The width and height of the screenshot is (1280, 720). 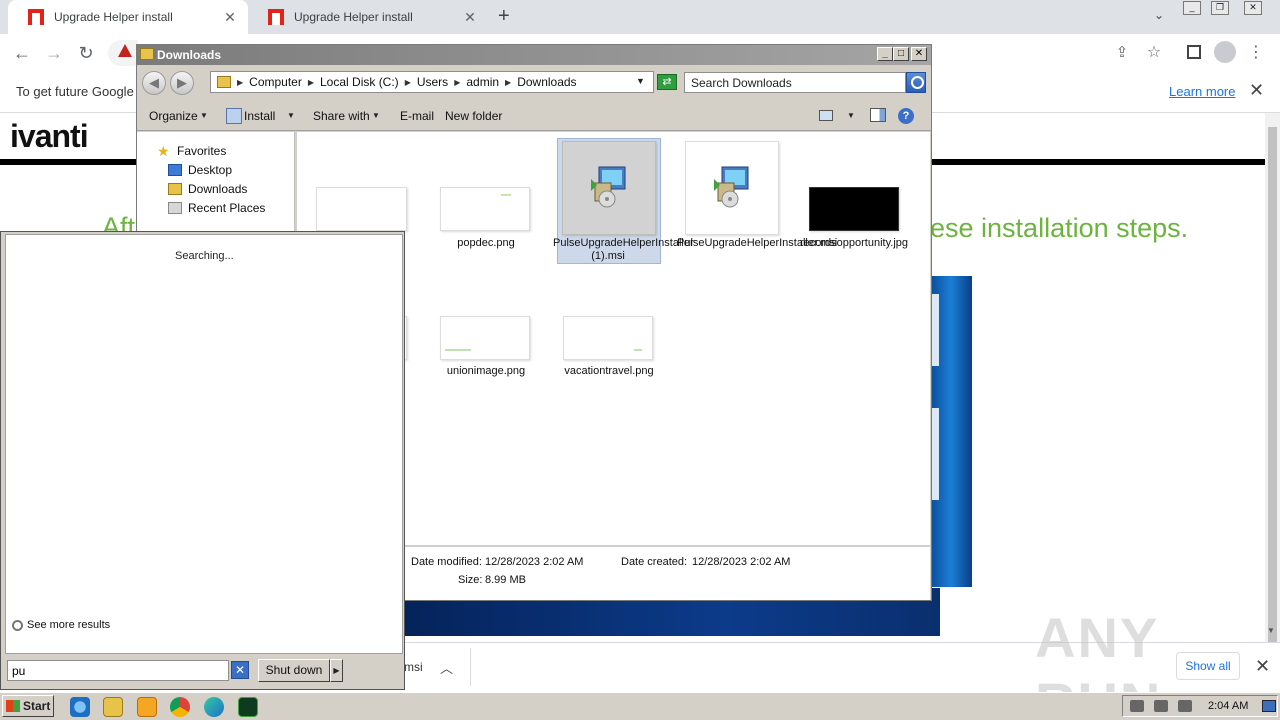 What do you see at coordinates (901, 54) in the screenshot?
I see `maximize-button: □` at bounding box center [901, 54].